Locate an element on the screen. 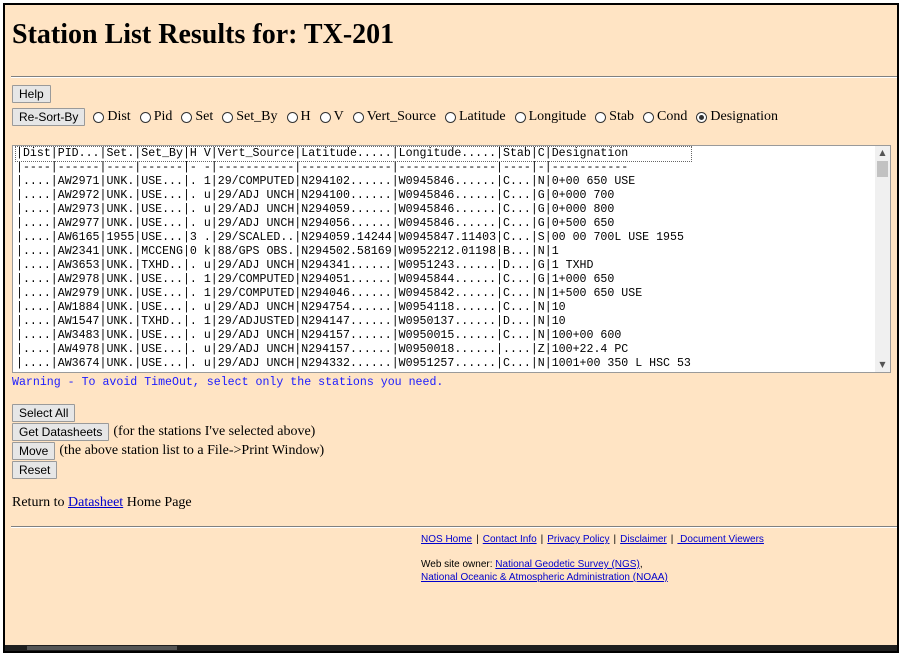 This screenshot has width=905, height=658. sort-option-cond: Cond is located at coordinates (665, 117).